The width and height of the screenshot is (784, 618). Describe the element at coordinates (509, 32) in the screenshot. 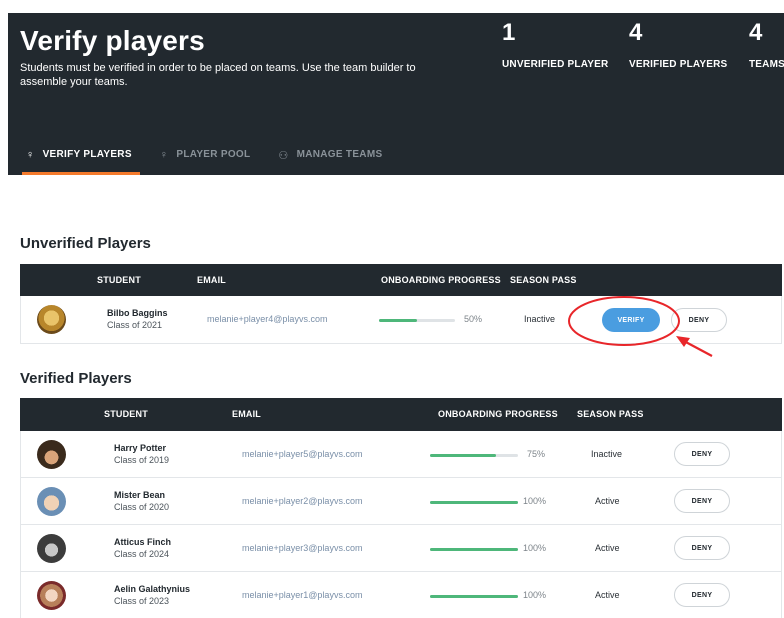

I see `stat-value: 1` at that location.